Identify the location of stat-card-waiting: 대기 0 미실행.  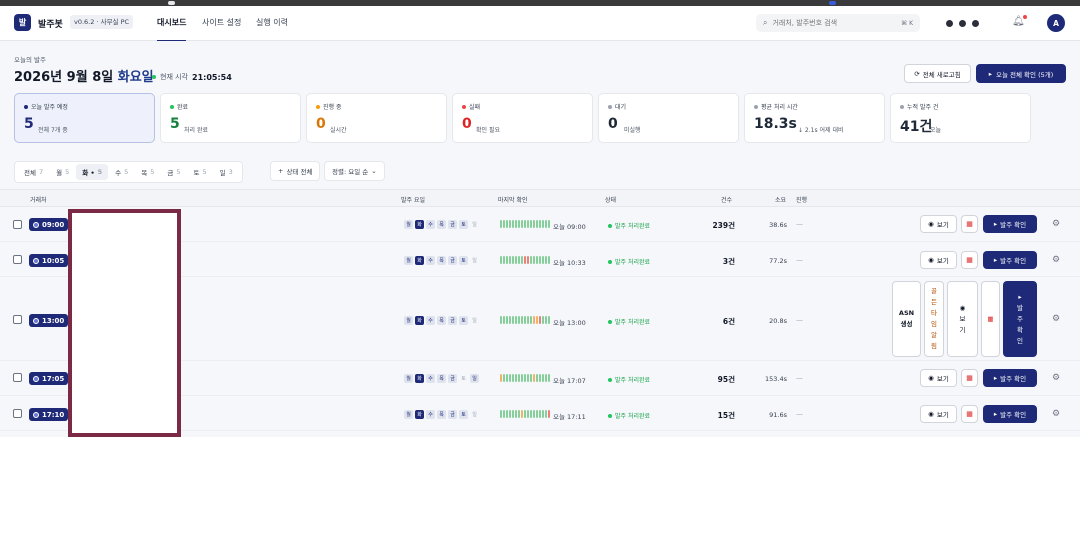
(668, 118).